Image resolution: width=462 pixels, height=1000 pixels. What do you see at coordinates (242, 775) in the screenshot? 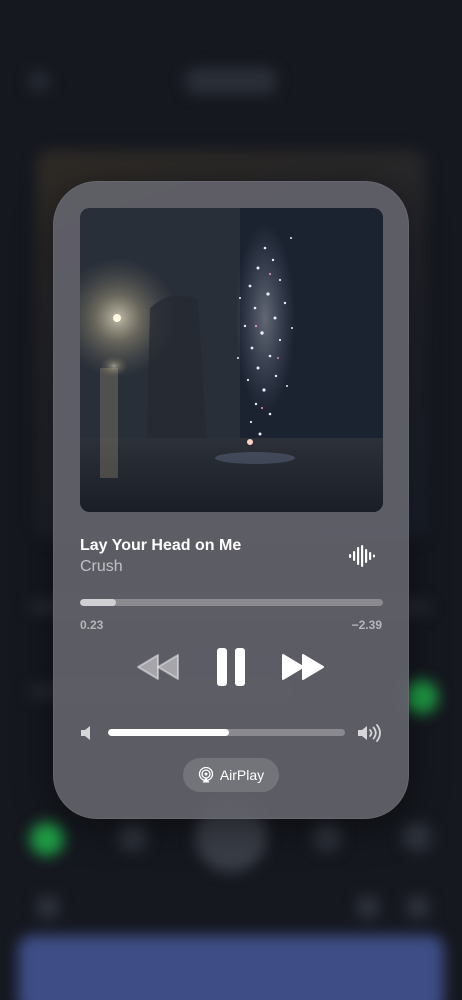
I see `airplay-label: AirPlay` at bounding box center [242, 775].